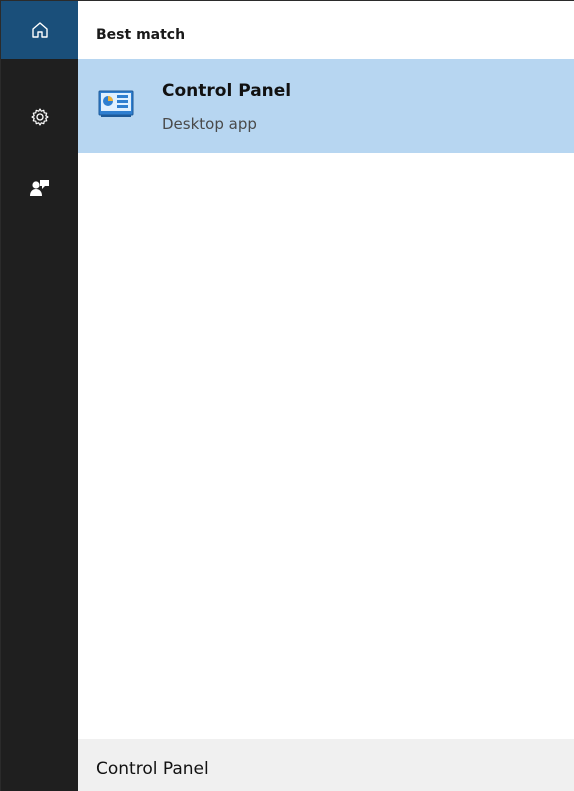 Image resolution: width=574 pixels, height=791 pixels. I want to click on best-match-result: Control Panel Desktop app, so click(326, 106).